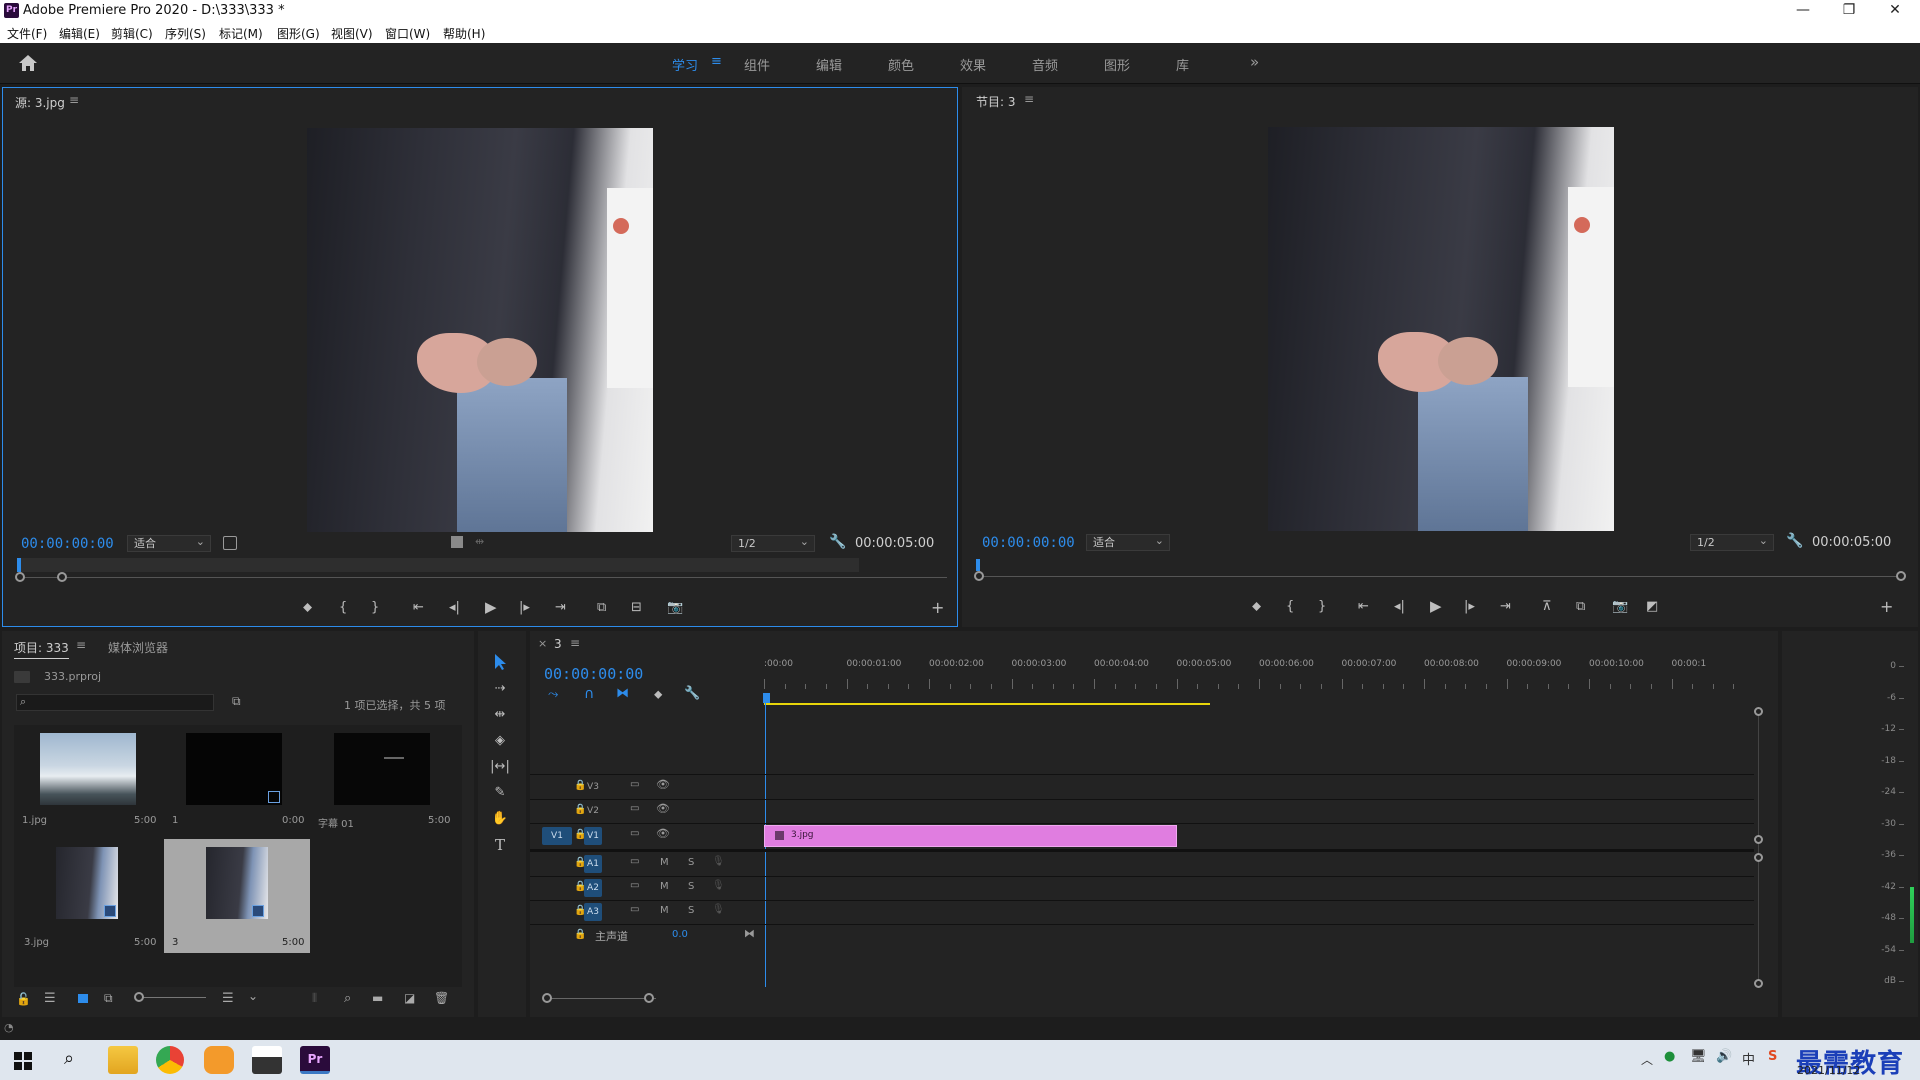 Image resolution: width=1920 pixels, height=1080 pixels. Describe the element at coordinates (1901, 576) in the screenshot. I see `program-zoom-handle-right` at that location.